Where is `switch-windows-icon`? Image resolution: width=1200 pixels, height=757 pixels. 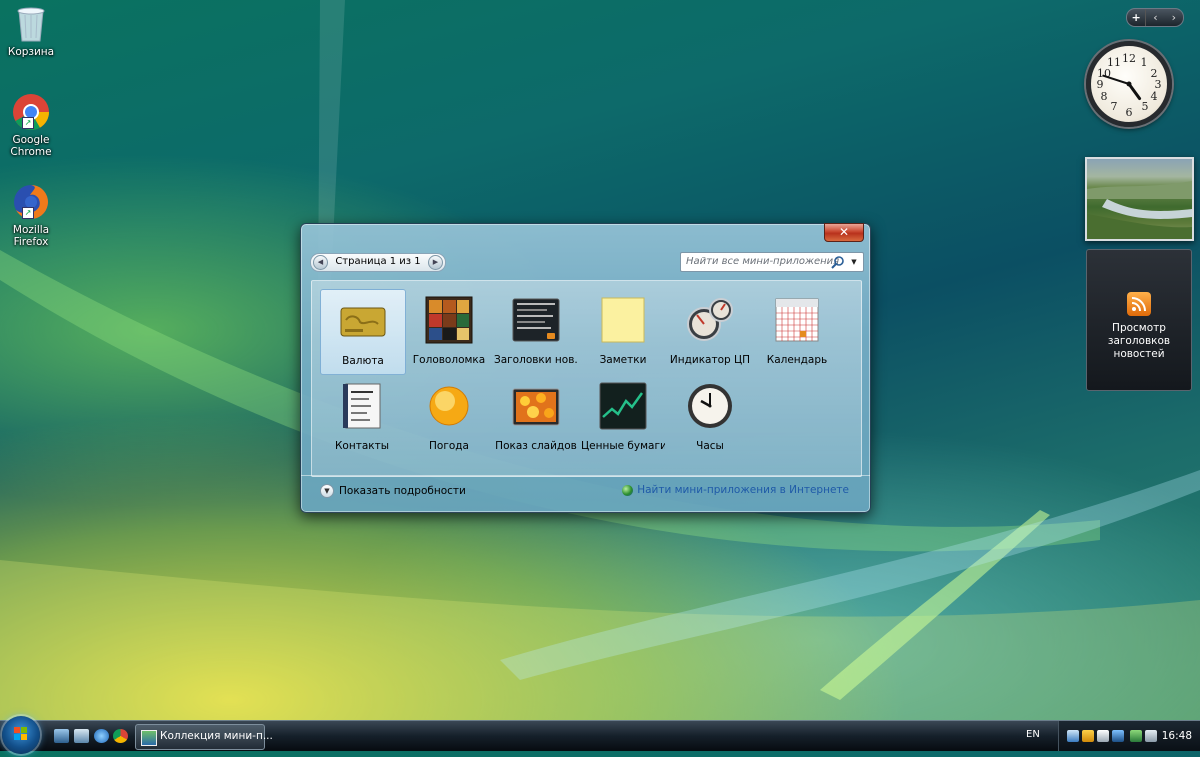 switch-windows-icon is located at coordinates (81, 736).